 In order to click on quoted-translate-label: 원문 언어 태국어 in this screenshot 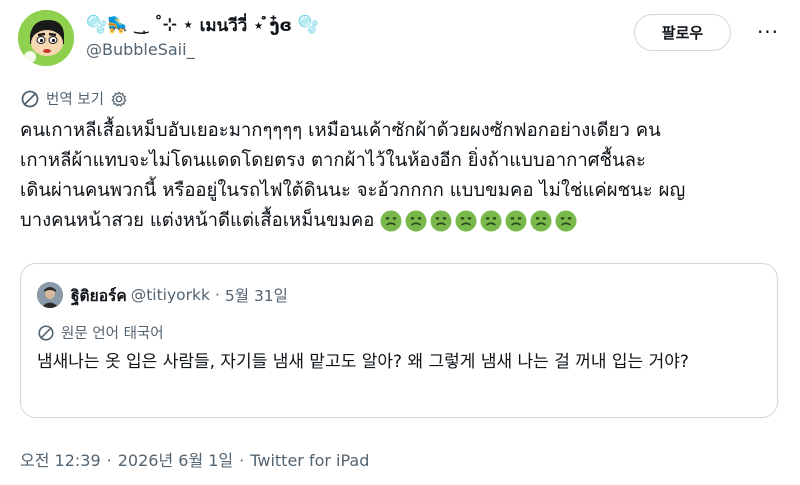, I will do `click(112, 334)`.